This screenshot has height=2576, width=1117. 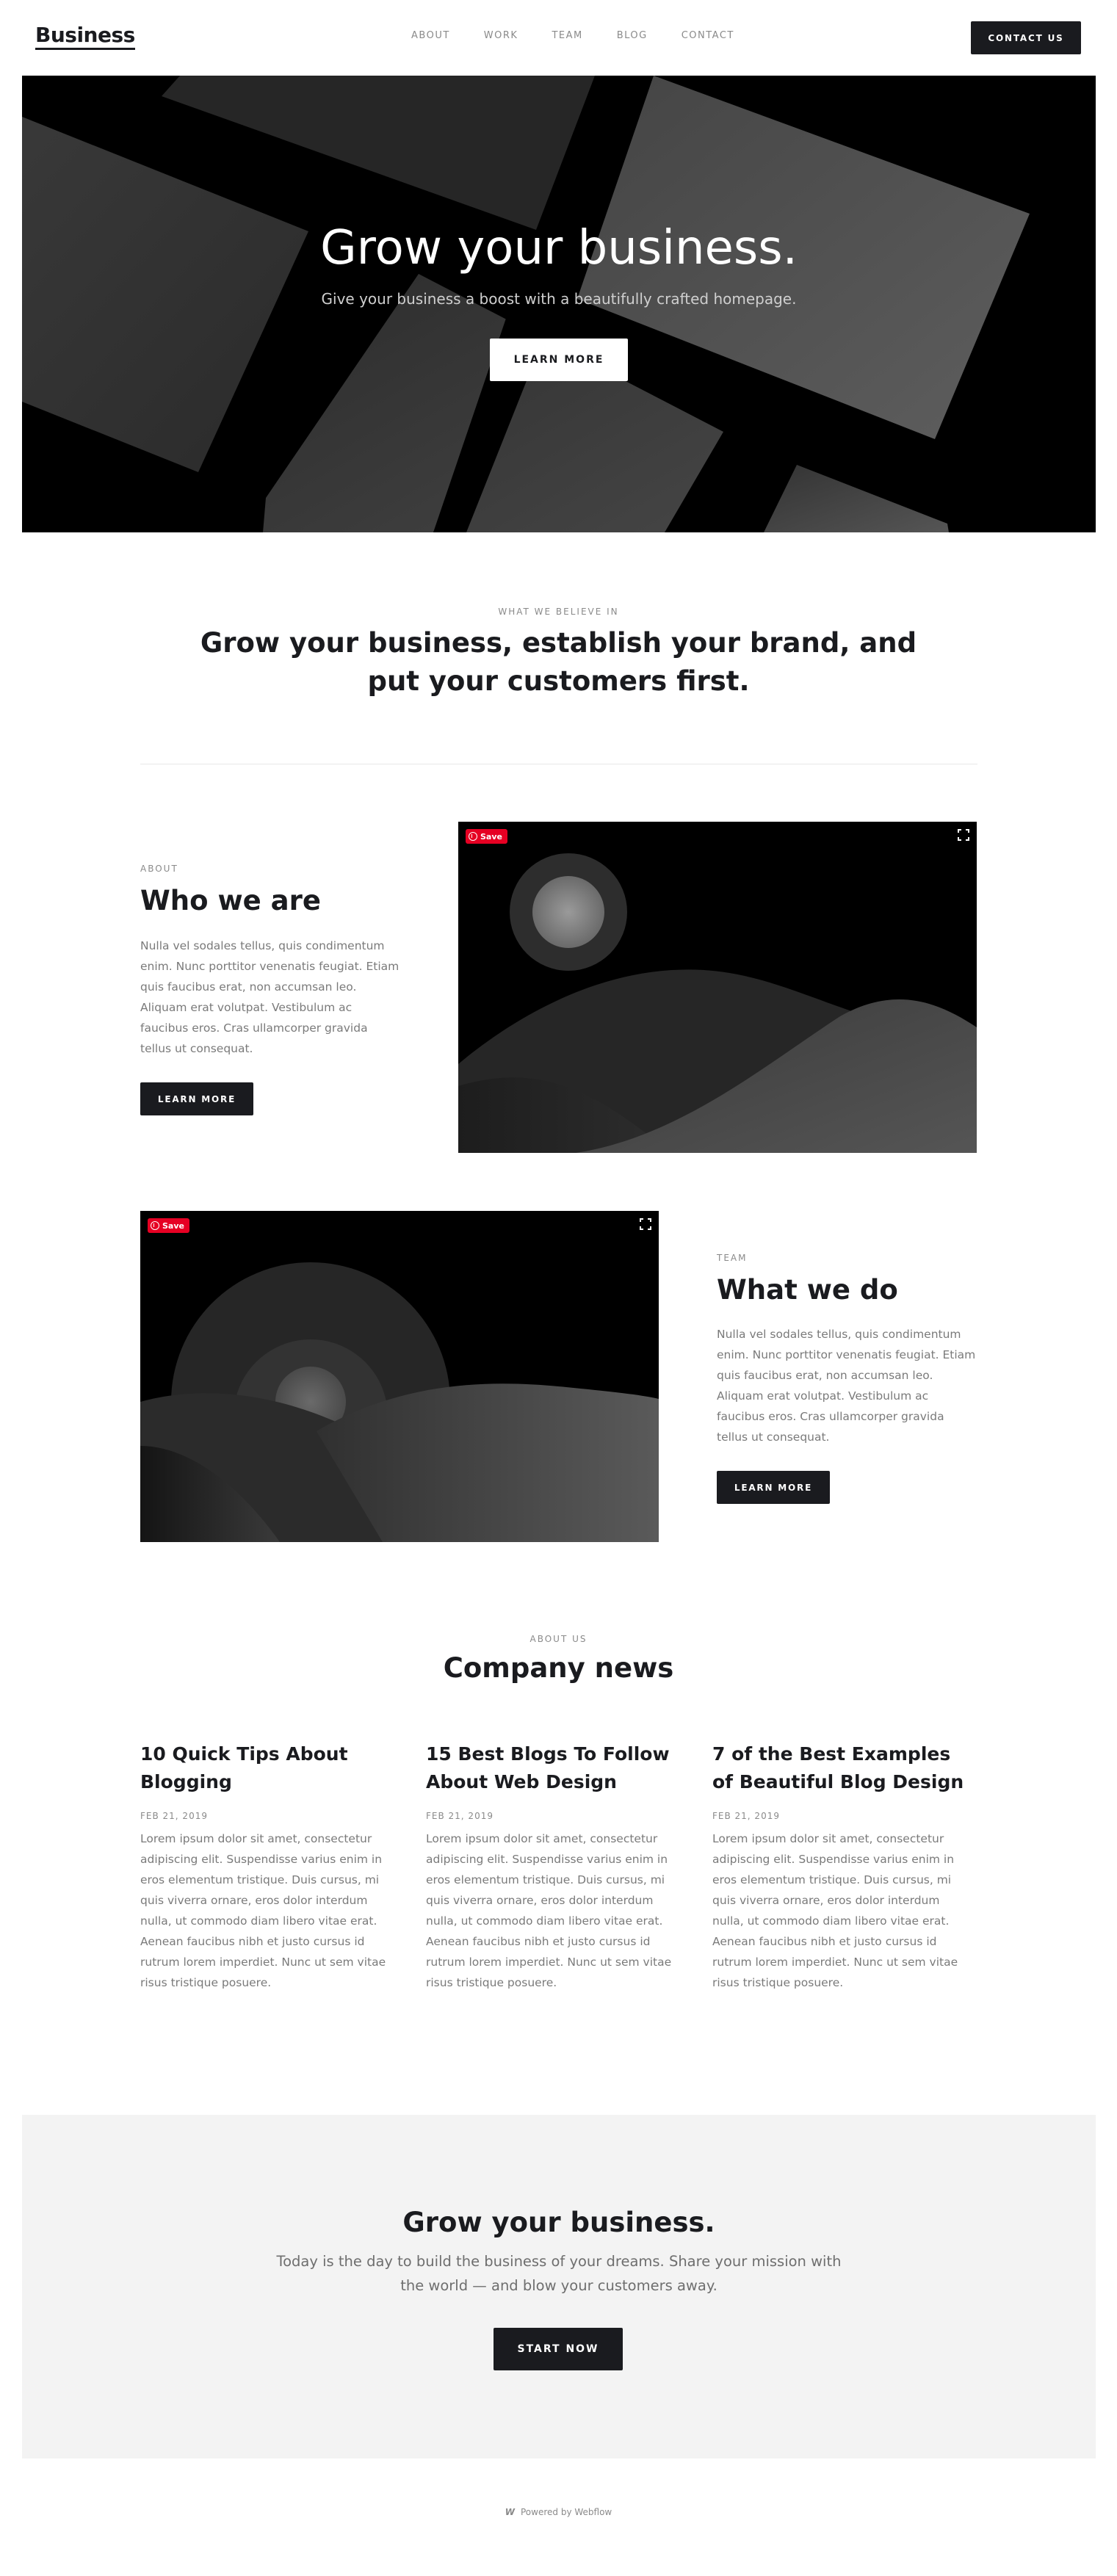 What do you see at coordinates (558, 1668) in the screenshot?
I see `news-title: Company news` at bounding box center [558, 1668].